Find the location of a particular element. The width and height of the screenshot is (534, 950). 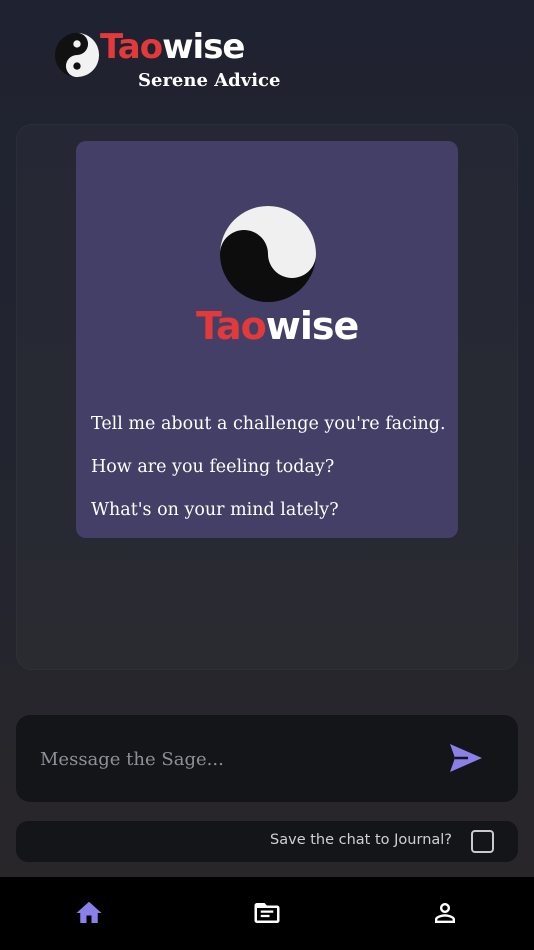

brand-wordmark: Taowise is located at coordinates (173, 47).